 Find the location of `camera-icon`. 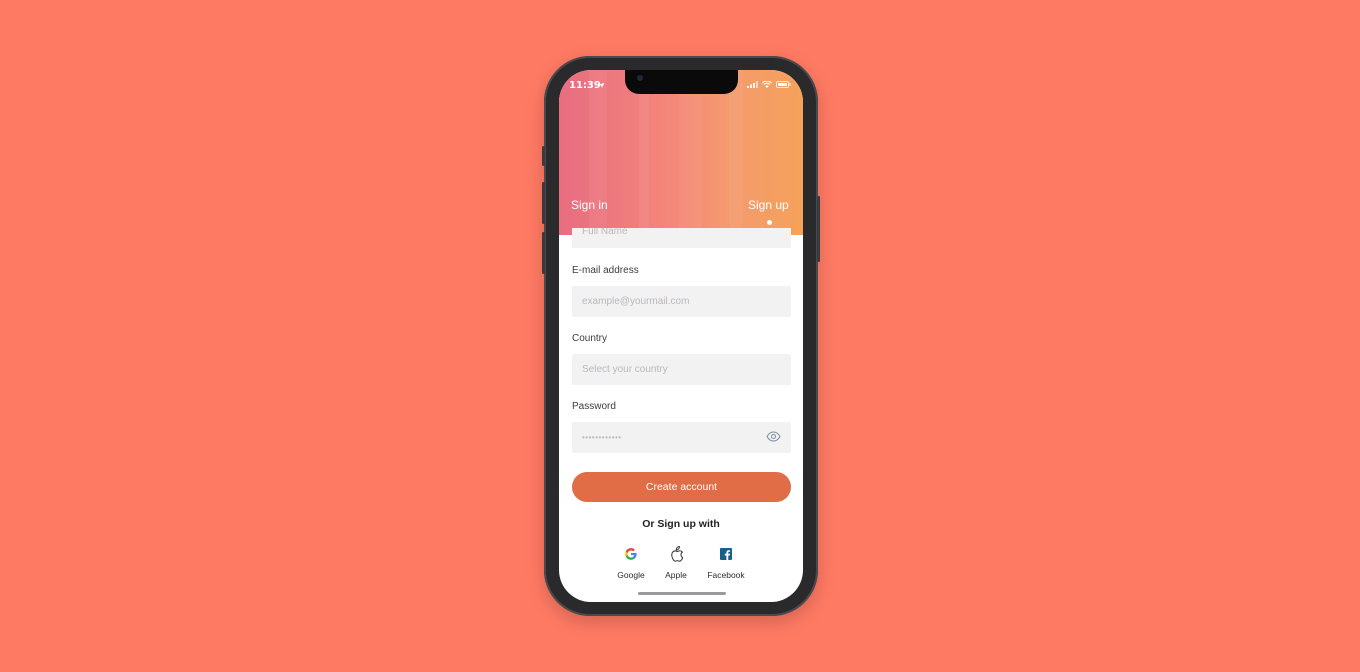

camera-icon is located at coordinates (640, 78).